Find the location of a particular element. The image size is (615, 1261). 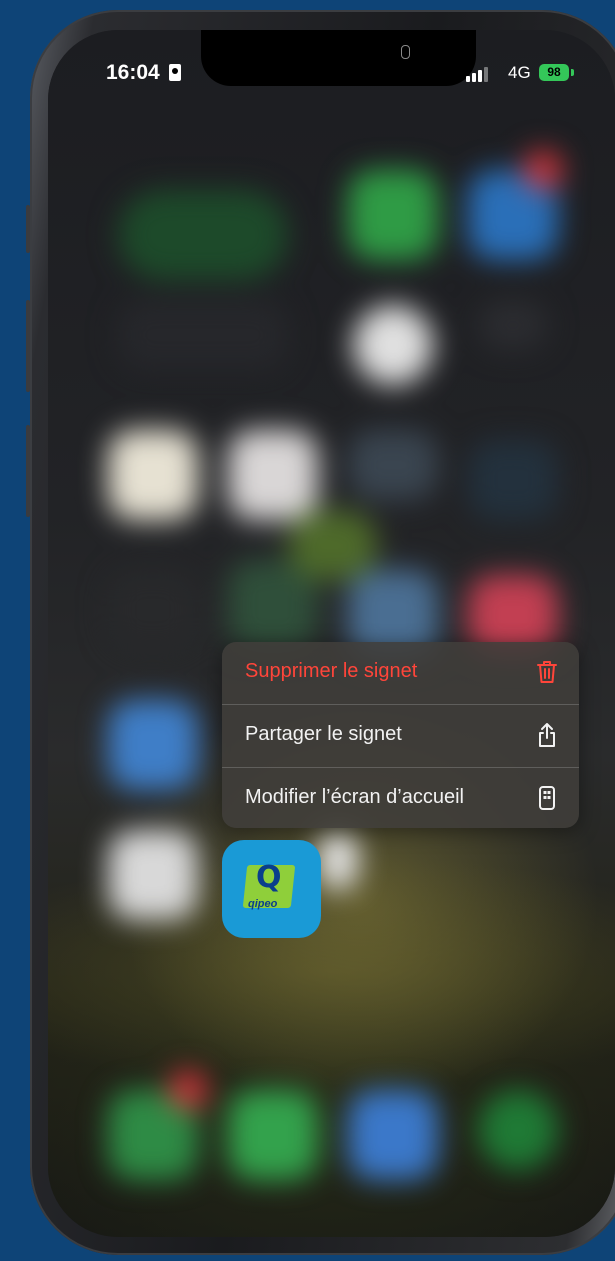

action-button is located at coordinates (28, 229).